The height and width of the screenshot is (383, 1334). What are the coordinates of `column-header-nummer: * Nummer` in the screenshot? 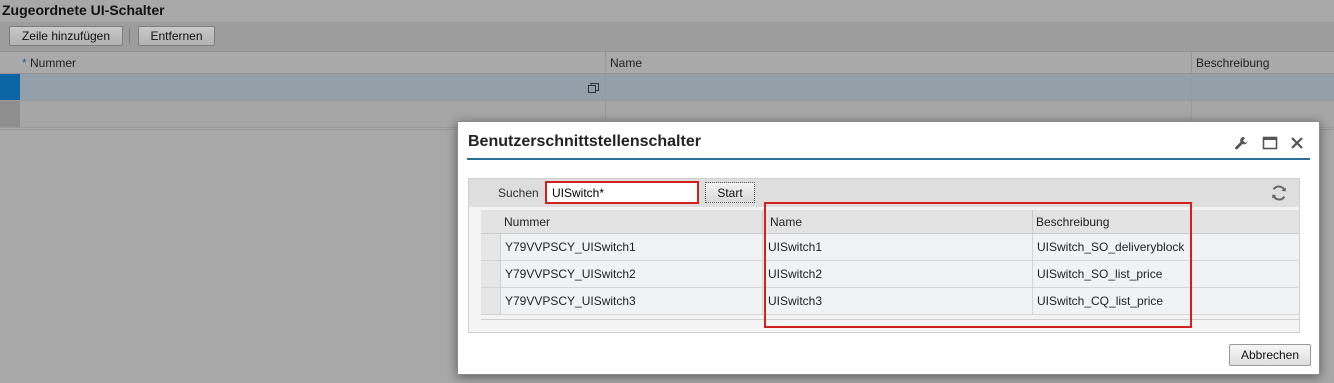 It's located at (47, 63).